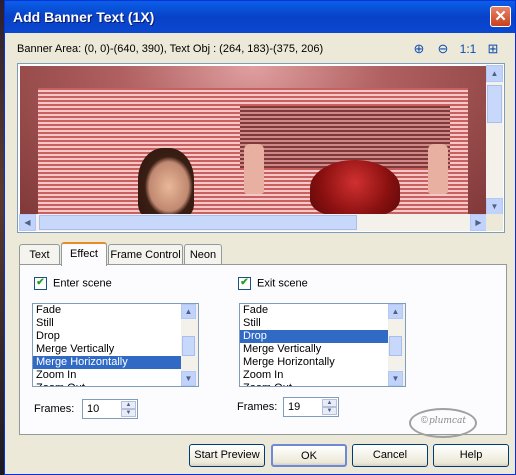  What do you see at coordinates (494, 140) in the screenshot?
I see `vertical-scrollbar: ▲ ▼` at bounding box center [494, 140].